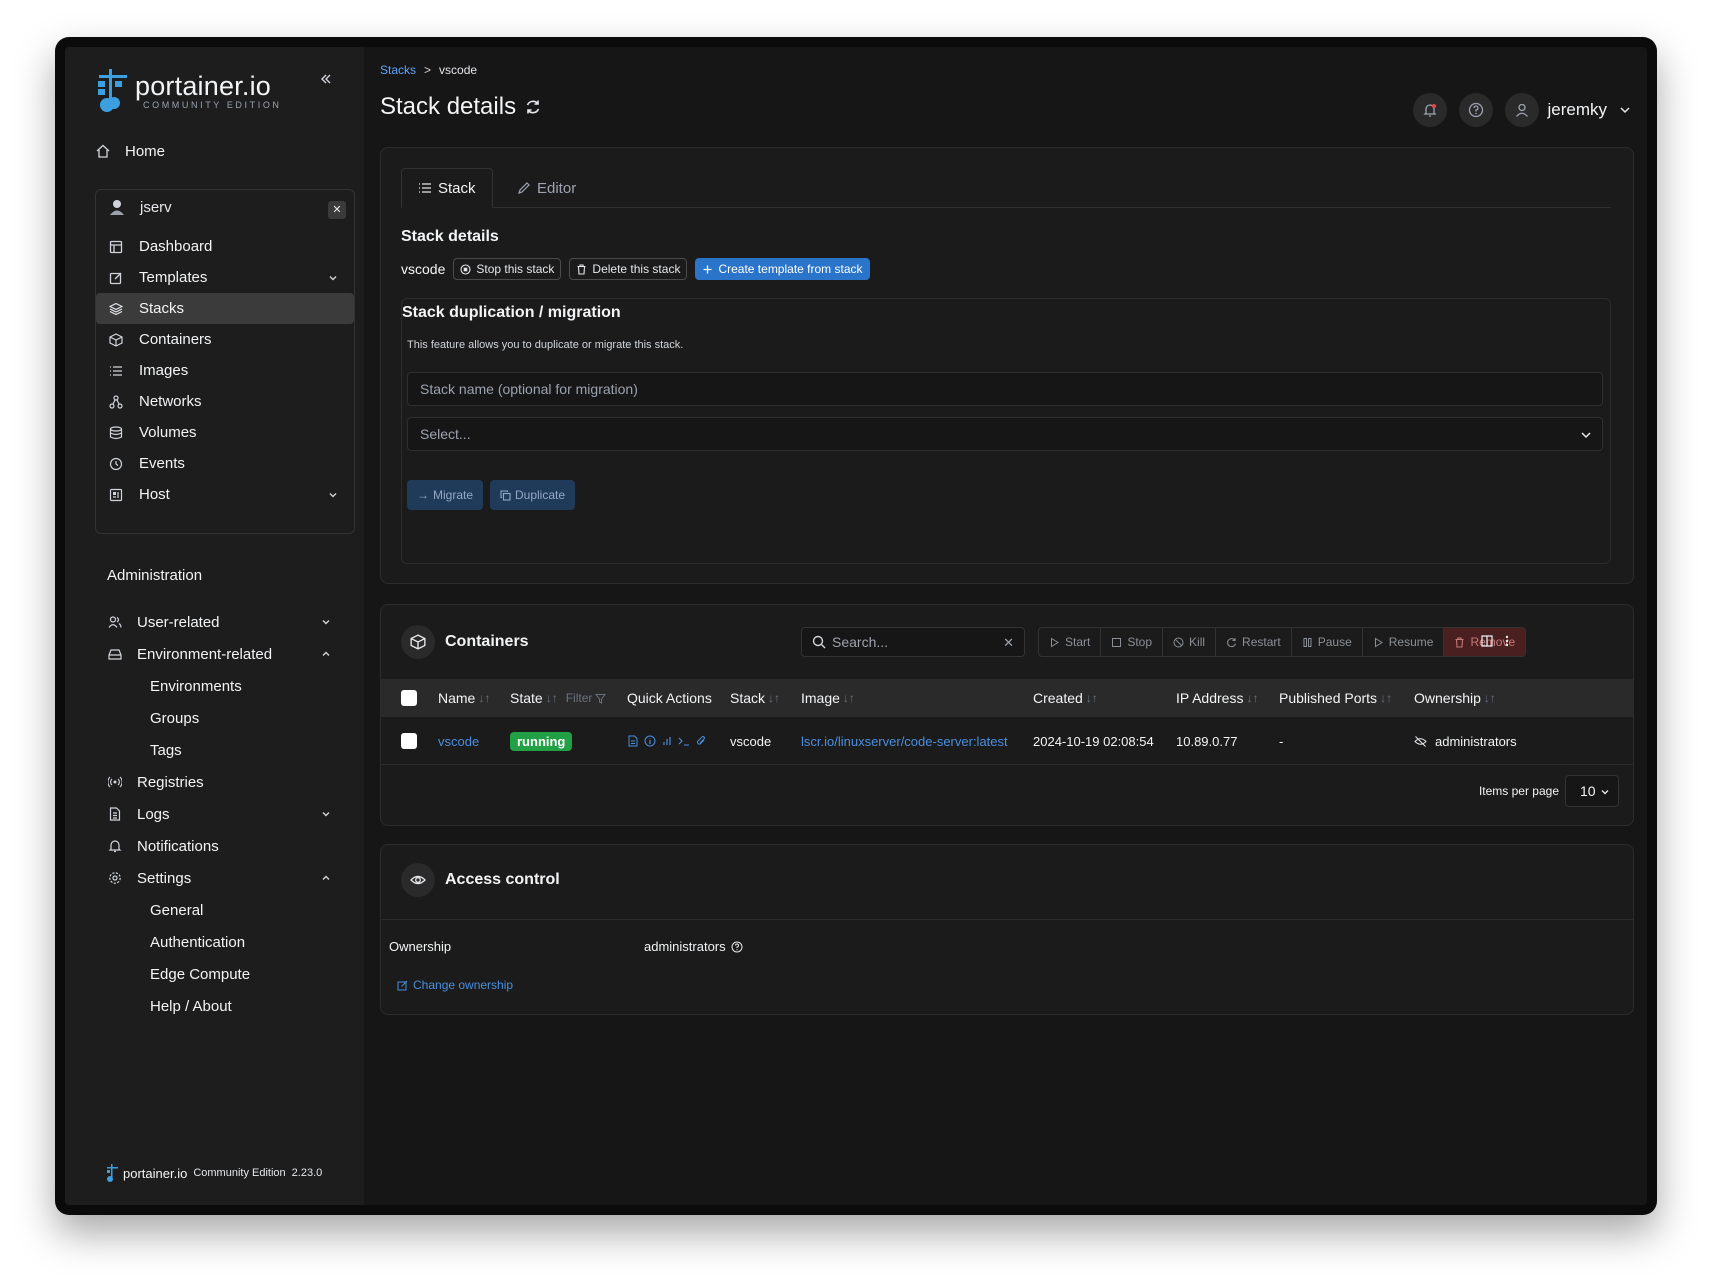 The image size is (1712, 1288). What do you see at coordinates (1507, 641) in the screenshot?
I see `more-vertical-icon` at bounding box center [1507, 641].